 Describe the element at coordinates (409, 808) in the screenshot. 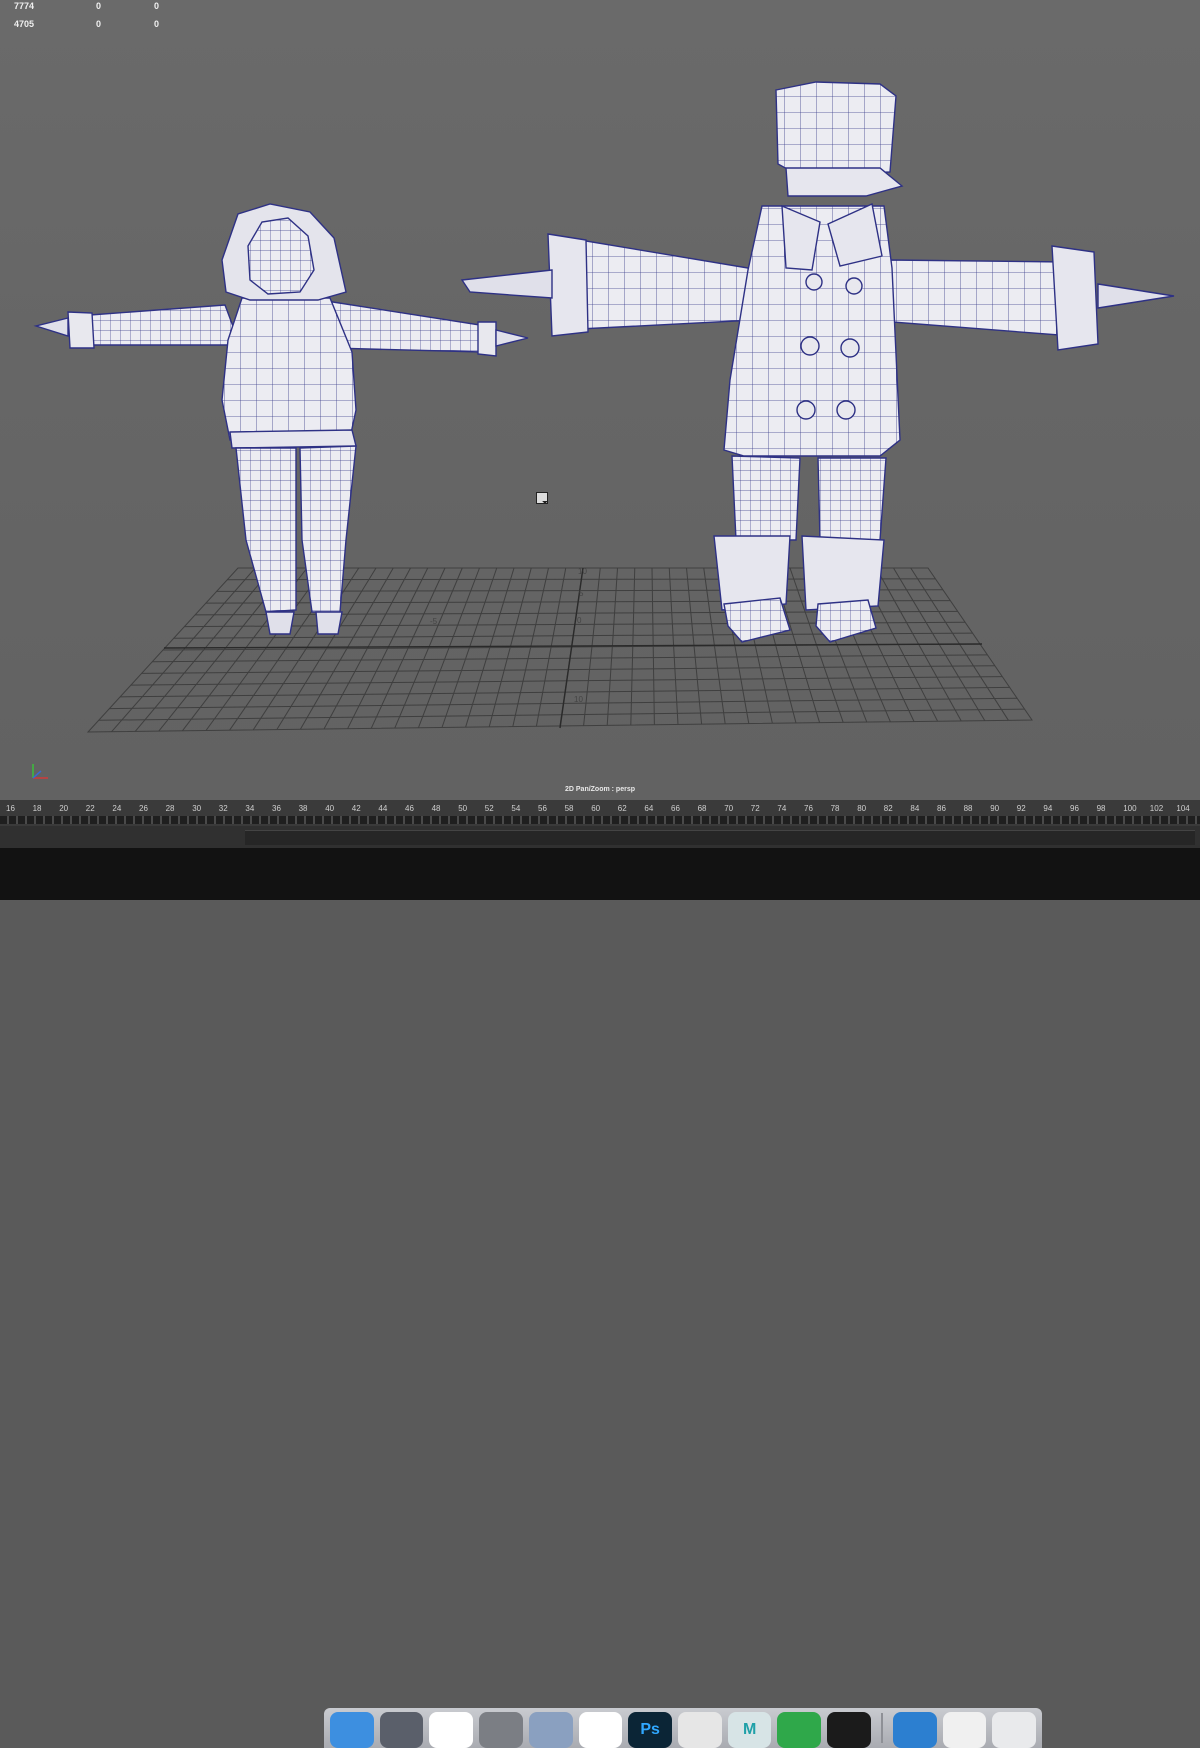

I see `timeline-tick: 46` at that location.